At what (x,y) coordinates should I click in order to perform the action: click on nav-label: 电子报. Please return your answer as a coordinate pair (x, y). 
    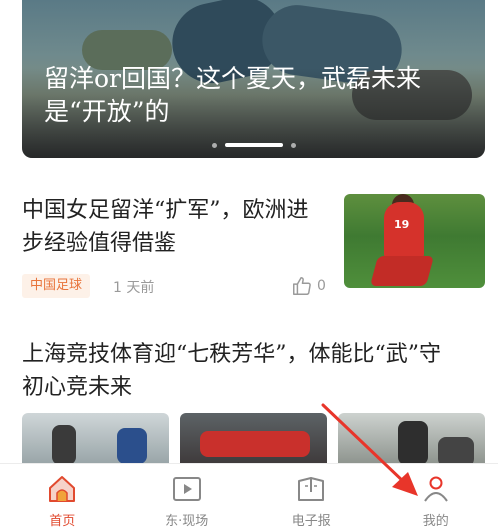
    Looking at the image, I should click on (311, 521).